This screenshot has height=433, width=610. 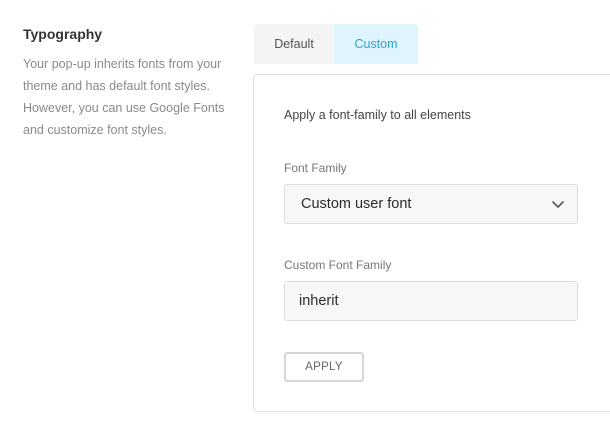 I want to click on font-mode-tabs: Default Custom, so click(x=336, y=44).